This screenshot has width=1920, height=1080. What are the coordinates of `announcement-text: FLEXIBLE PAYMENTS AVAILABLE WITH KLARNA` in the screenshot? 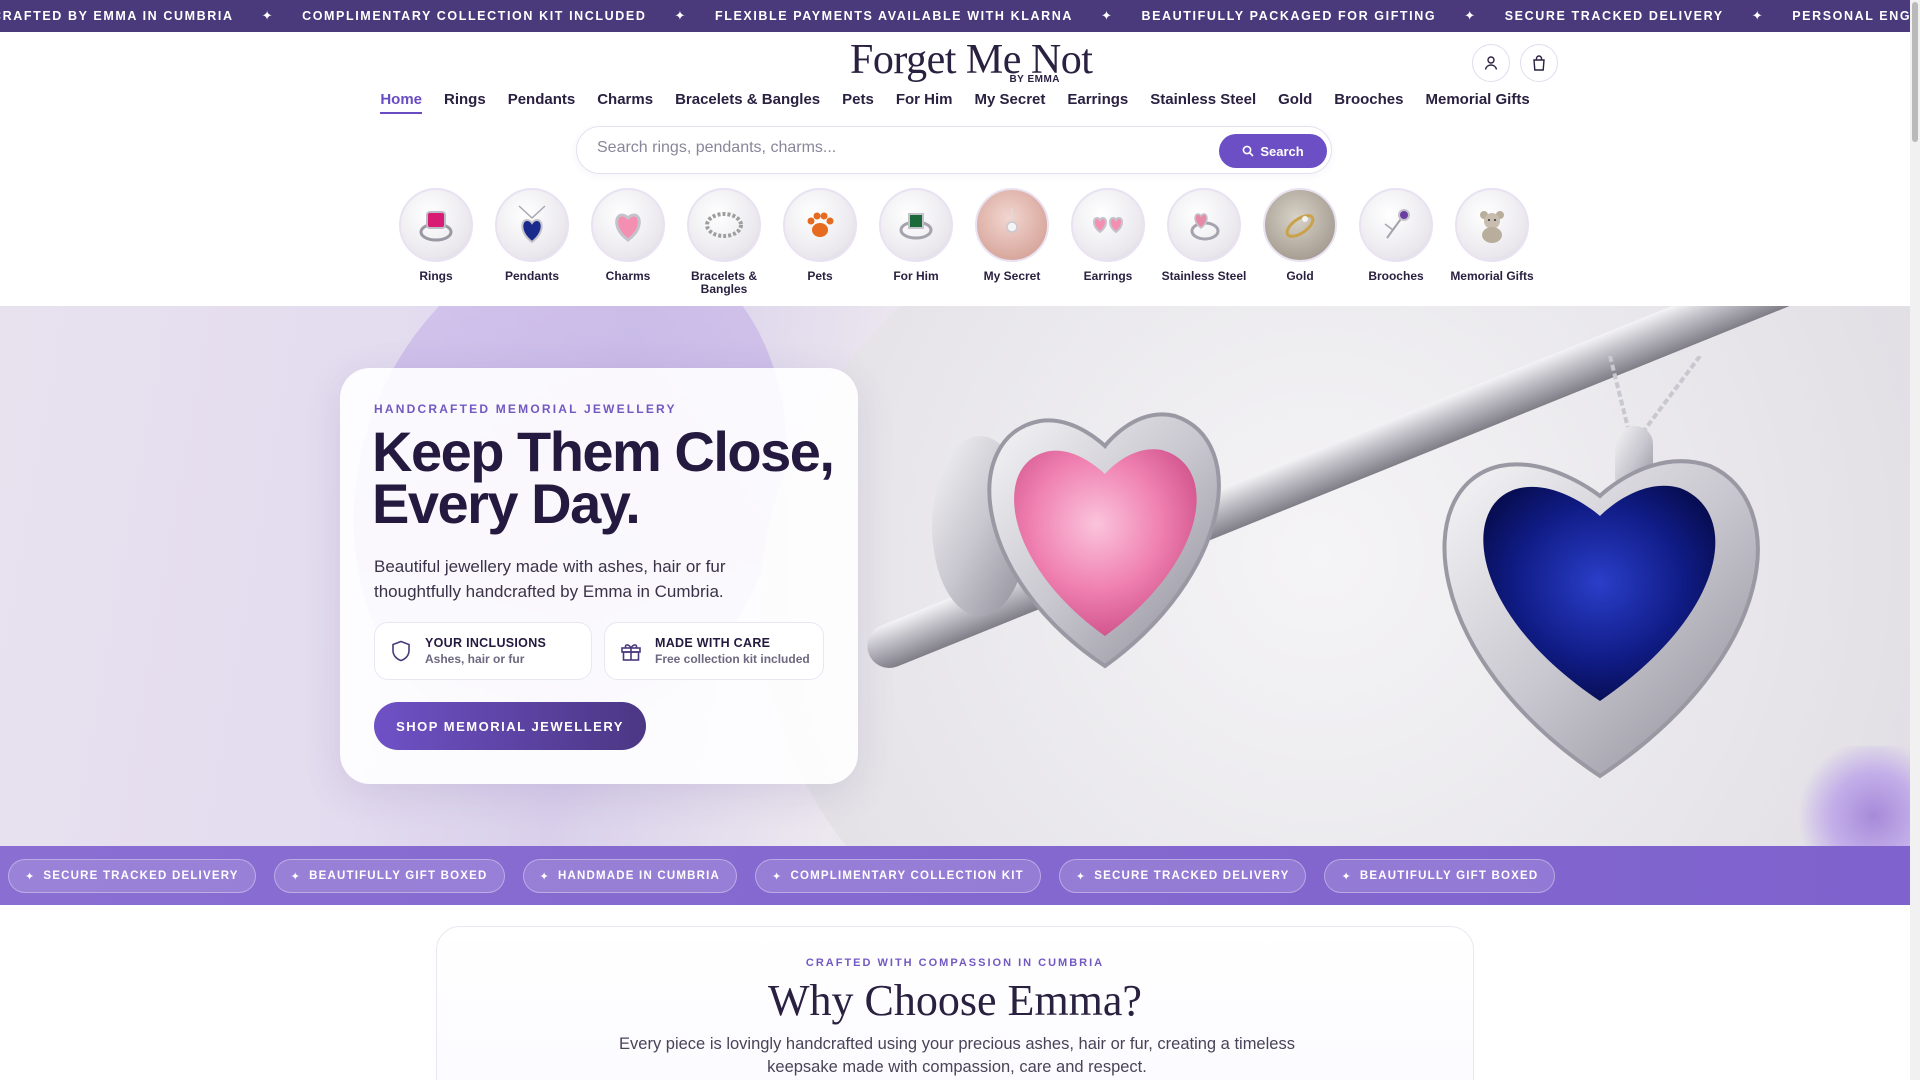 It's located at (893, 16).